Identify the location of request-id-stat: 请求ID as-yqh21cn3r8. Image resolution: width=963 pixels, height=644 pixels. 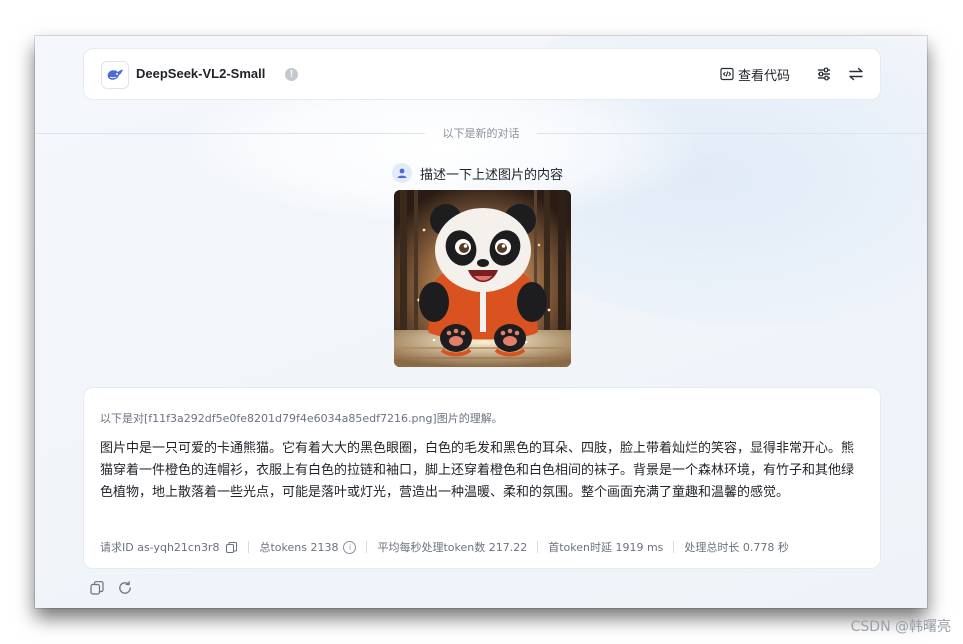
(169, 547).